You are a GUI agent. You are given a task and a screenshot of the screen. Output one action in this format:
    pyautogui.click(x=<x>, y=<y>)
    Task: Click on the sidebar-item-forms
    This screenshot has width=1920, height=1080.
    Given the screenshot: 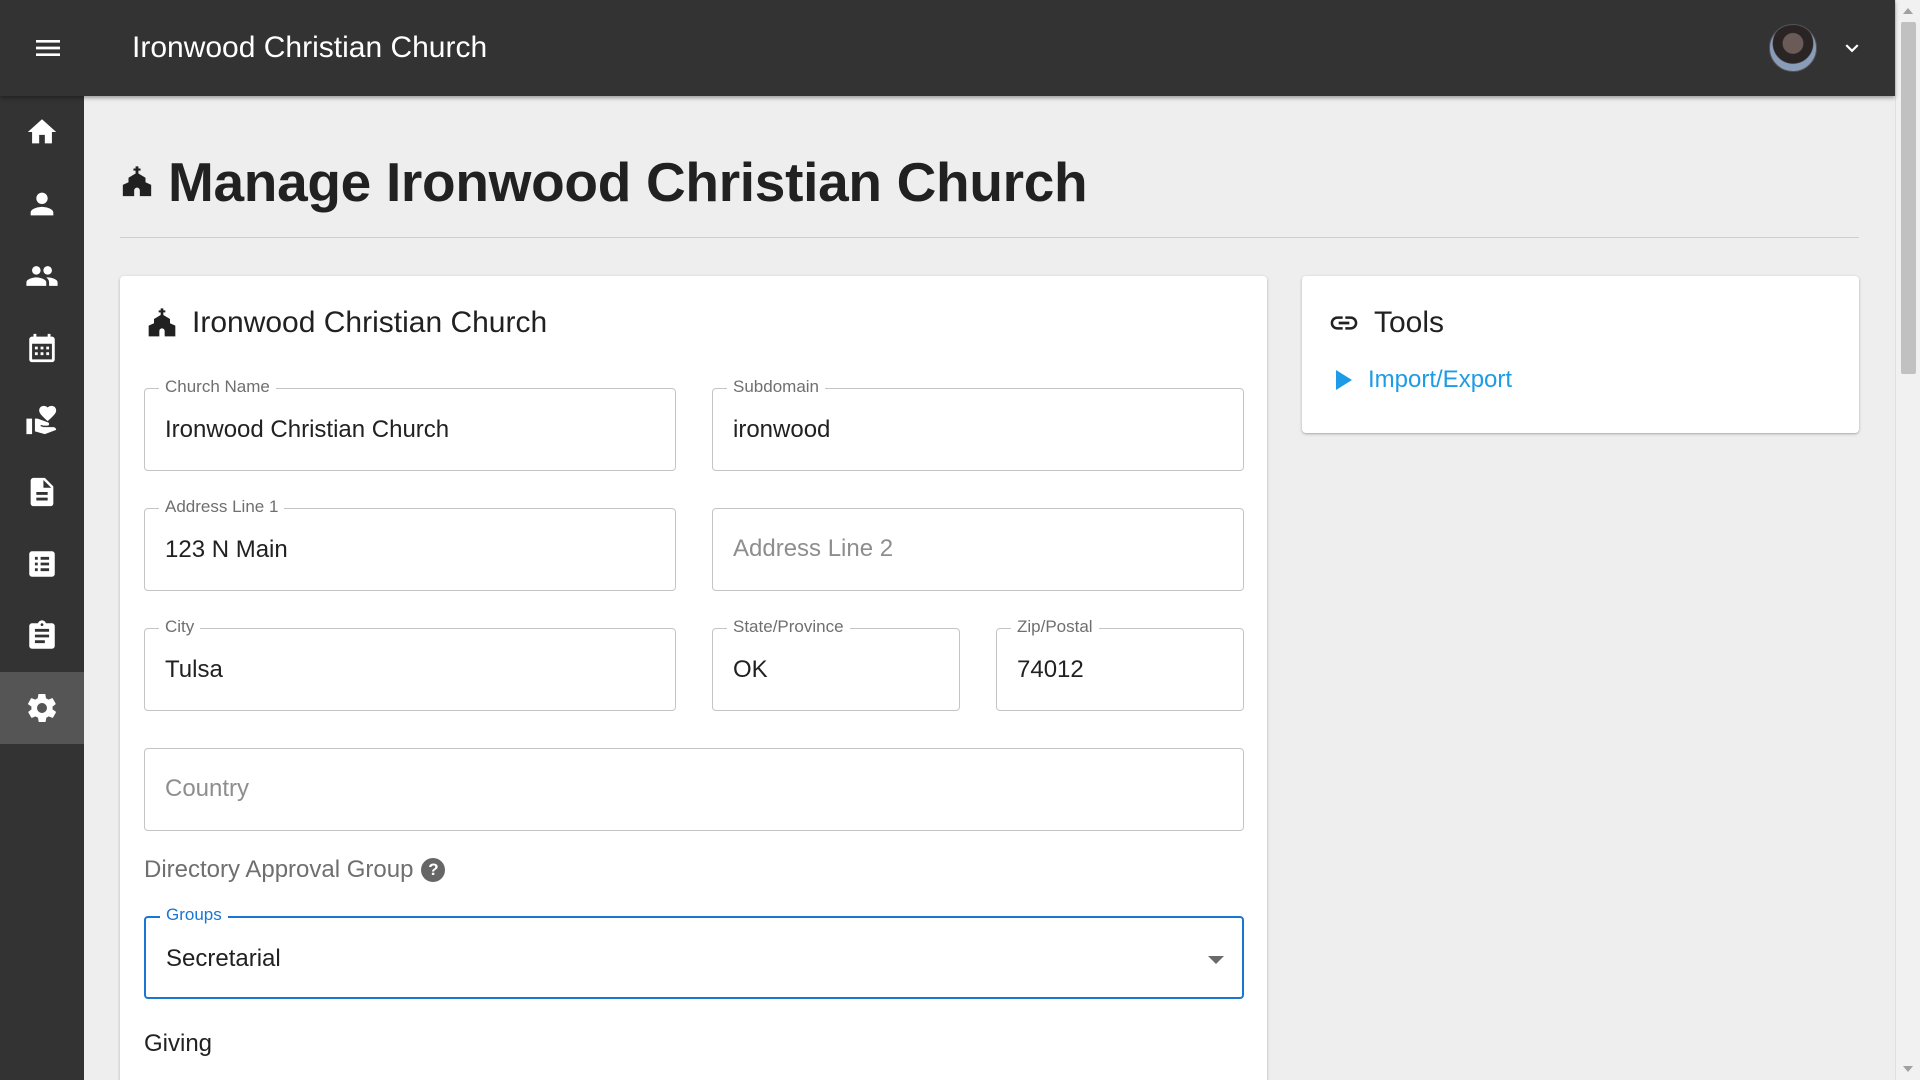 What is the action you would take?
    pyautogui.click(x=42, y=492)
    